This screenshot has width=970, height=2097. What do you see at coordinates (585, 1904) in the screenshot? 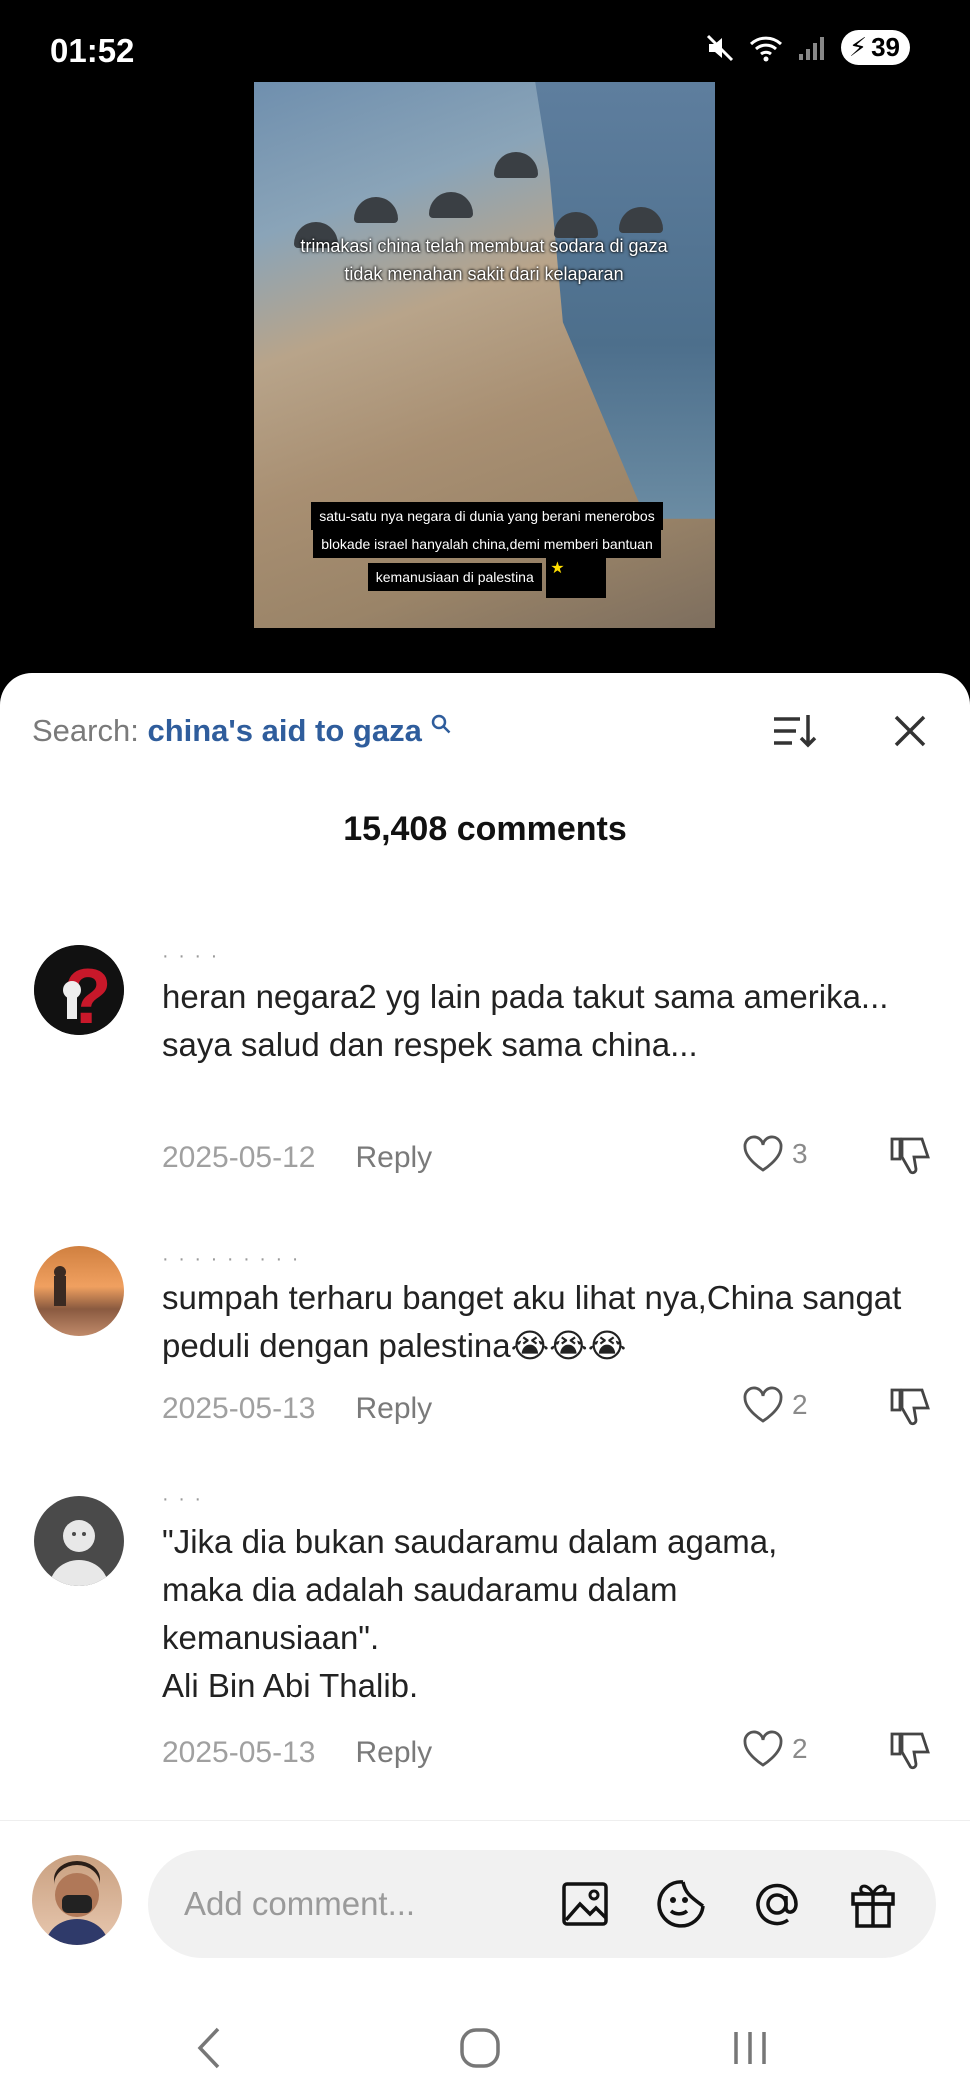
I see `image-icon` at bounding box center [585, 1904].